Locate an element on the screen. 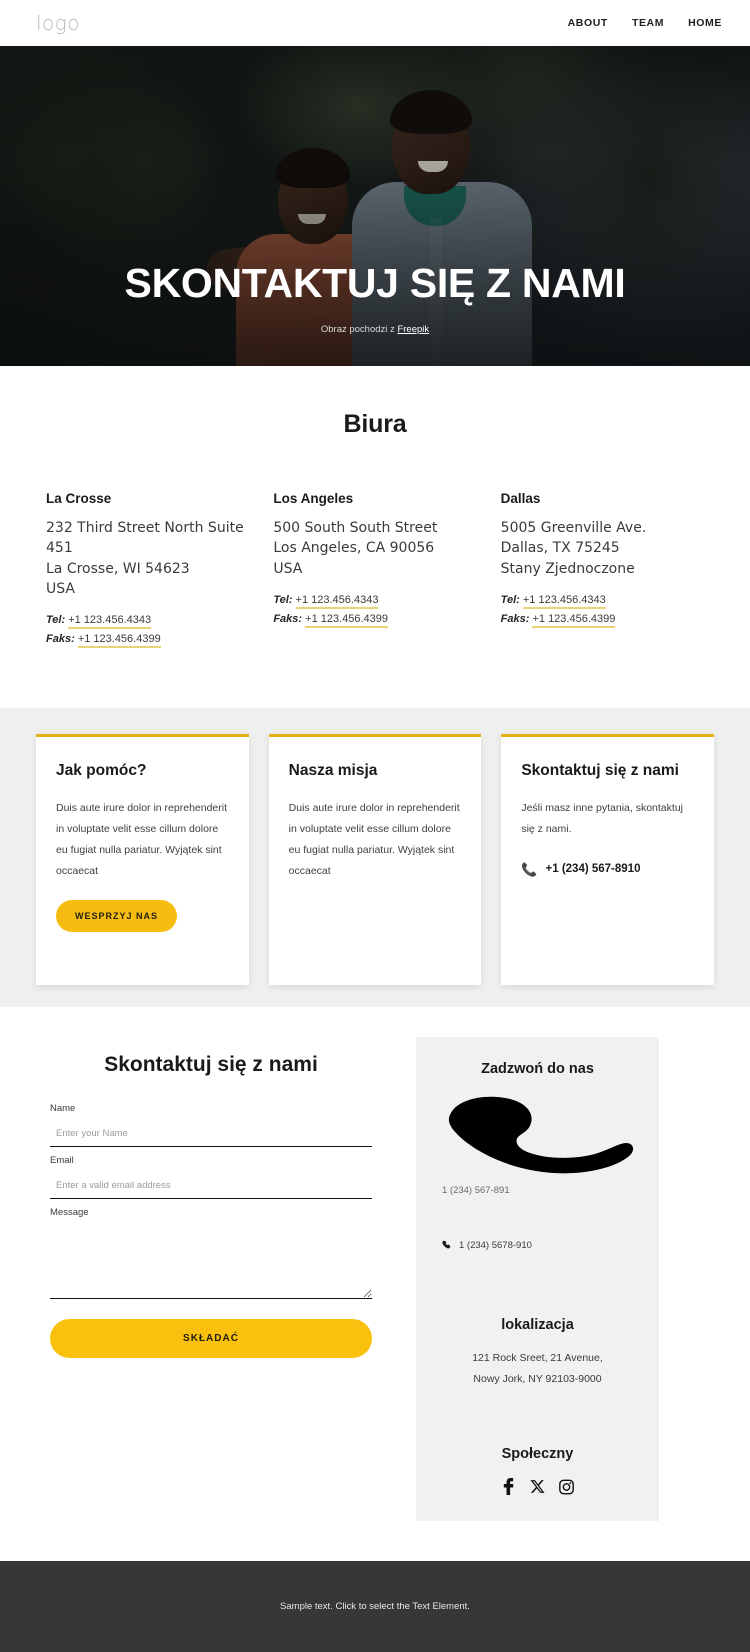 Image resolution: width=750 pixels, height=1652 pixels. side-phone-secondary: 1 (234) 5678-910 is located at coordinates (495, 1246).